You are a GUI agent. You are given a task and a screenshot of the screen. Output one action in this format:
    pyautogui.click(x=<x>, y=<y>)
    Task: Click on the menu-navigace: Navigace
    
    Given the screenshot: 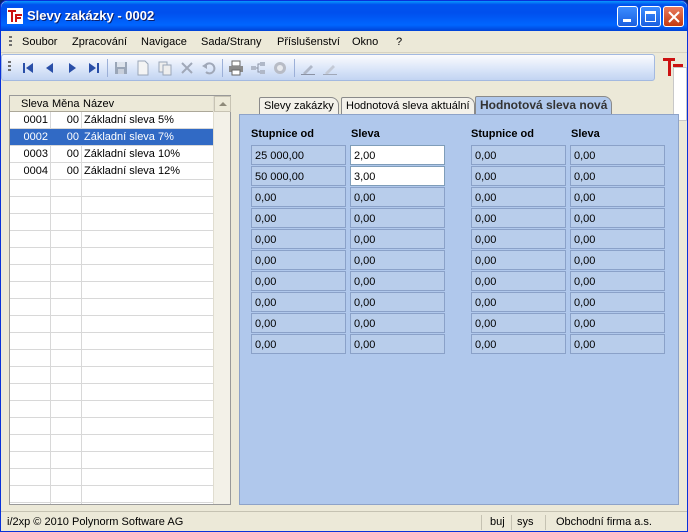 What is the action you would take?
    pyautogui.click(x=164, y=42)
    